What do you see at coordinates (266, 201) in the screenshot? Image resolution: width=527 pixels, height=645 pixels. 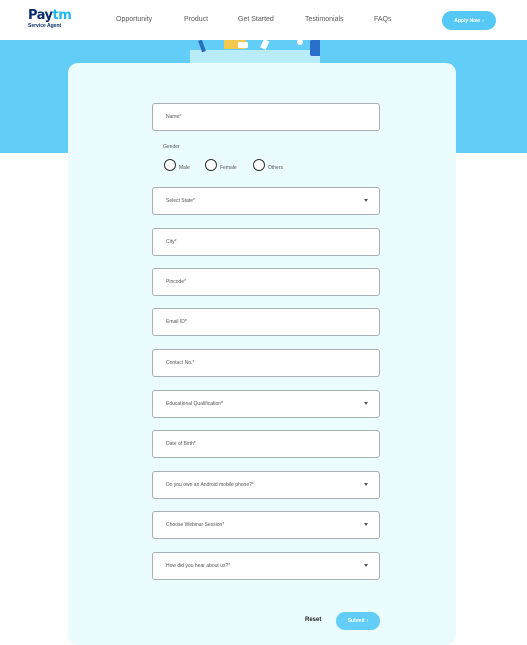 I see `state-select: Select State*` at bounding box center [266, 201].